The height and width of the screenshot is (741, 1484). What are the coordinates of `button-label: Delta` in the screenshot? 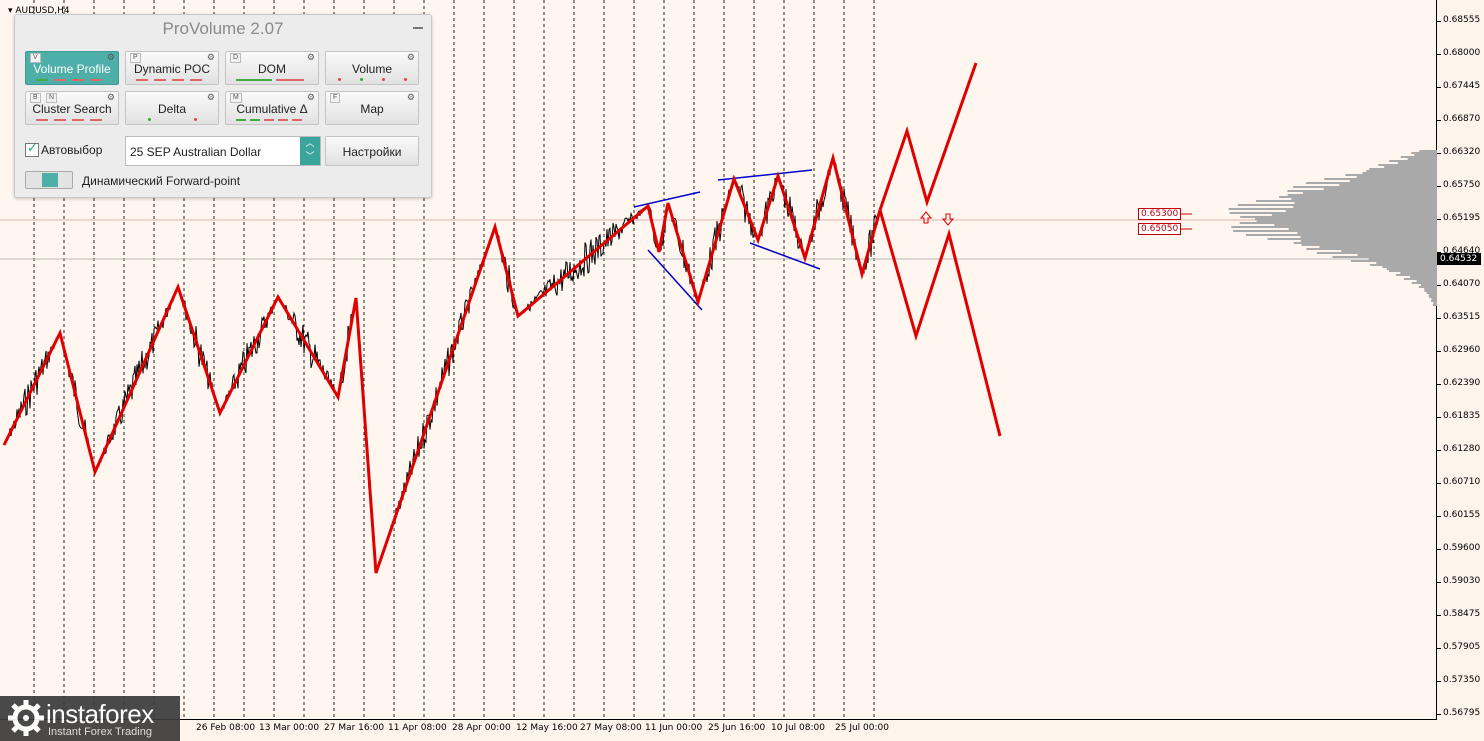 It's located at (171, 109).